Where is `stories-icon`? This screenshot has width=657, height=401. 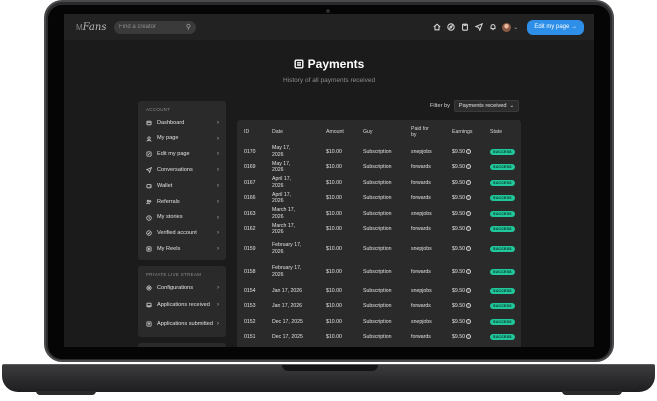 stories-icon is located at coordinates (149, 218).